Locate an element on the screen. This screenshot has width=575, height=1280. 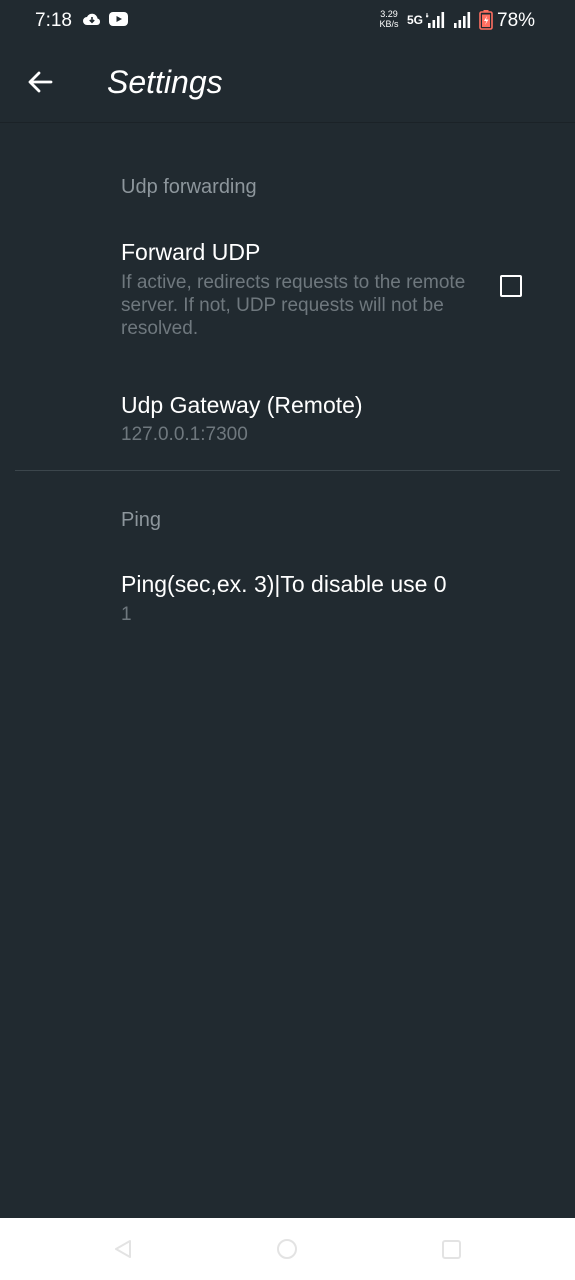
page-title: Settings is located at coordinates (165, 82).